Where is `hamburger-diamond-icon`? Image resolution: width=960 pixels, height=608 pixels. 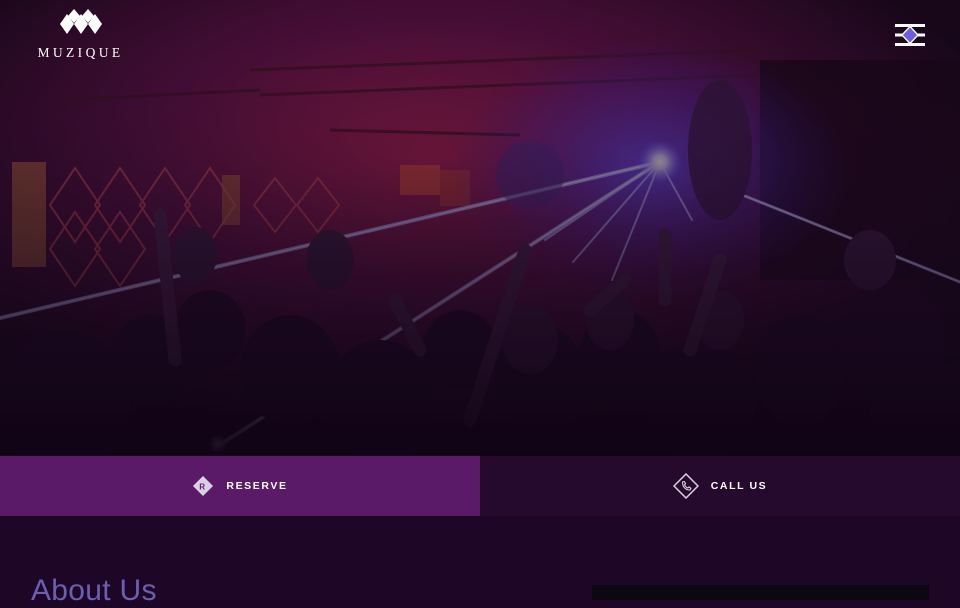 hamburger-diamond-icon is located at coordinates (910, 35).